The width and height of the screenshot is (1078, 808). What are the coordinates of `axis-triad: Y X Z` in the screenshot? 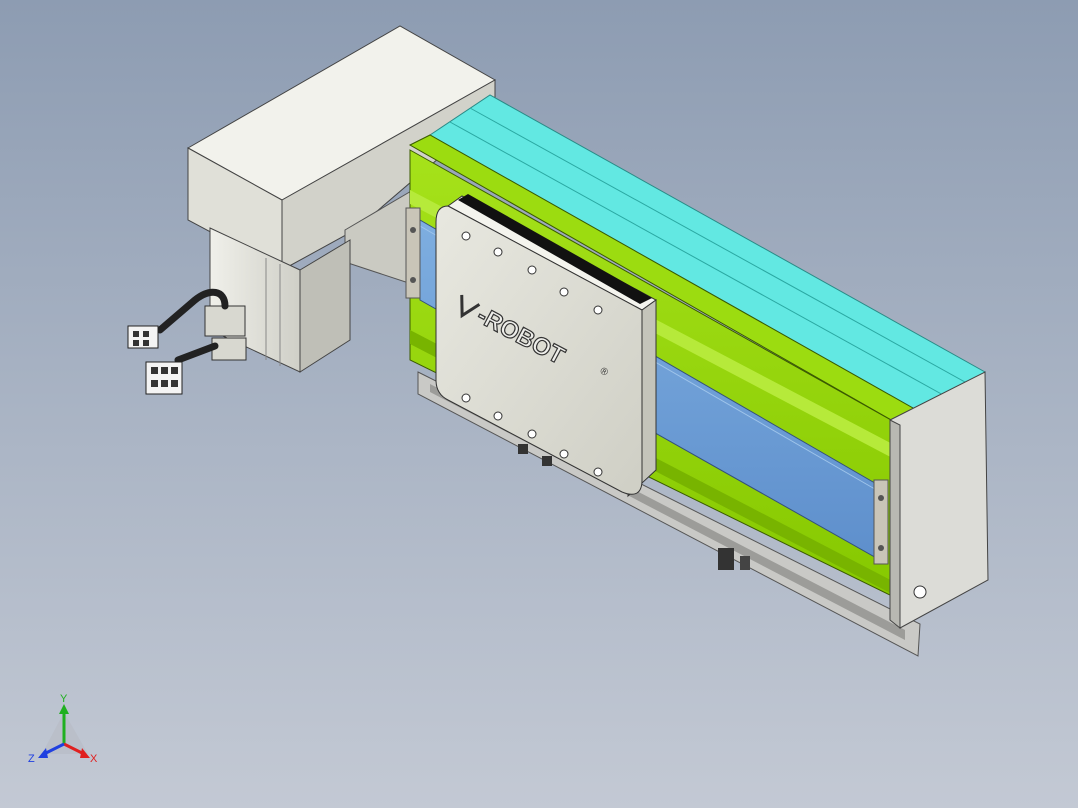 It's located at (63, 729).